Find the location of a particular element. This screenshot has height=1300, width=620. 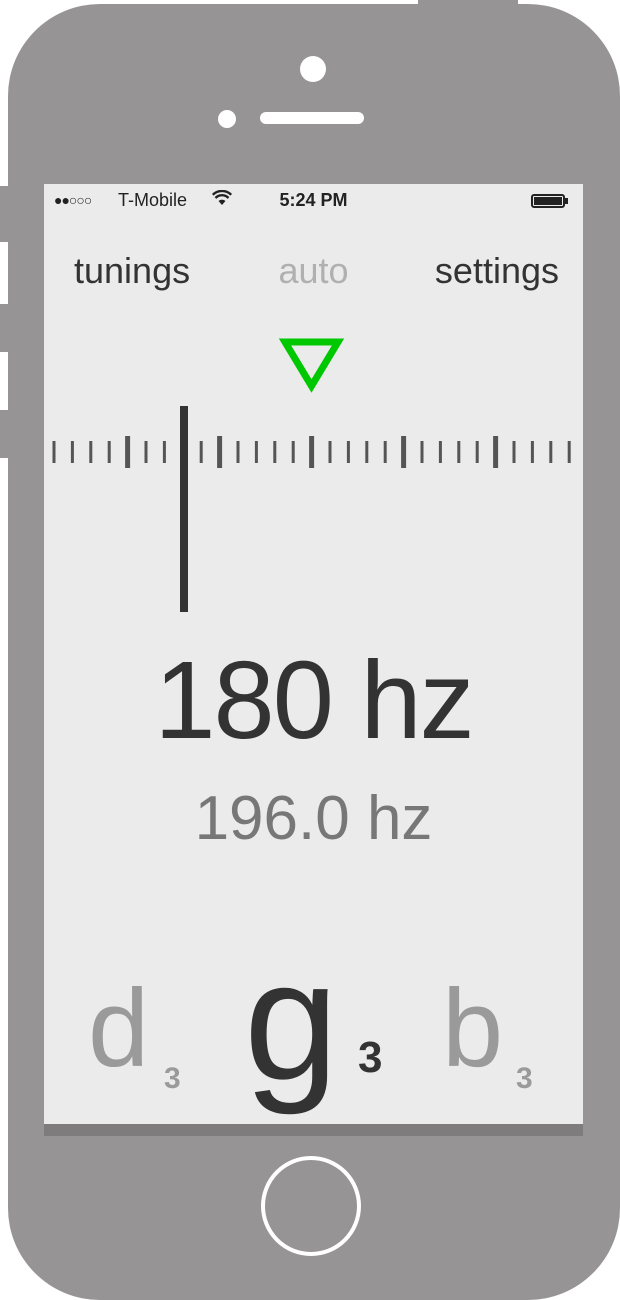

next-note: b is located at coordinates (472, 1029).